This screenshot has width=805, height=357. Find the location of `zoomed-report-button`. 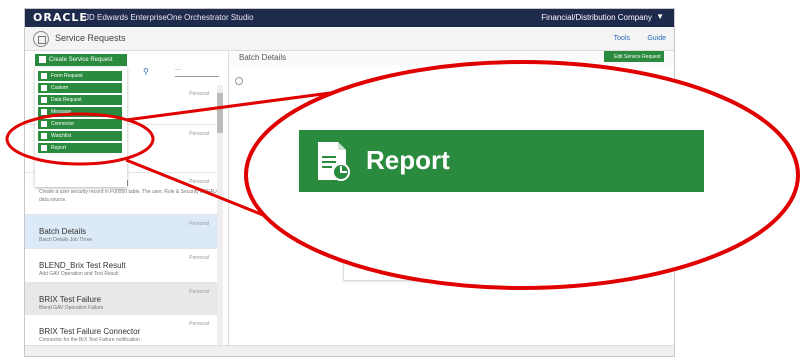

zoomed-report-button is located at coordinates (501, 161).